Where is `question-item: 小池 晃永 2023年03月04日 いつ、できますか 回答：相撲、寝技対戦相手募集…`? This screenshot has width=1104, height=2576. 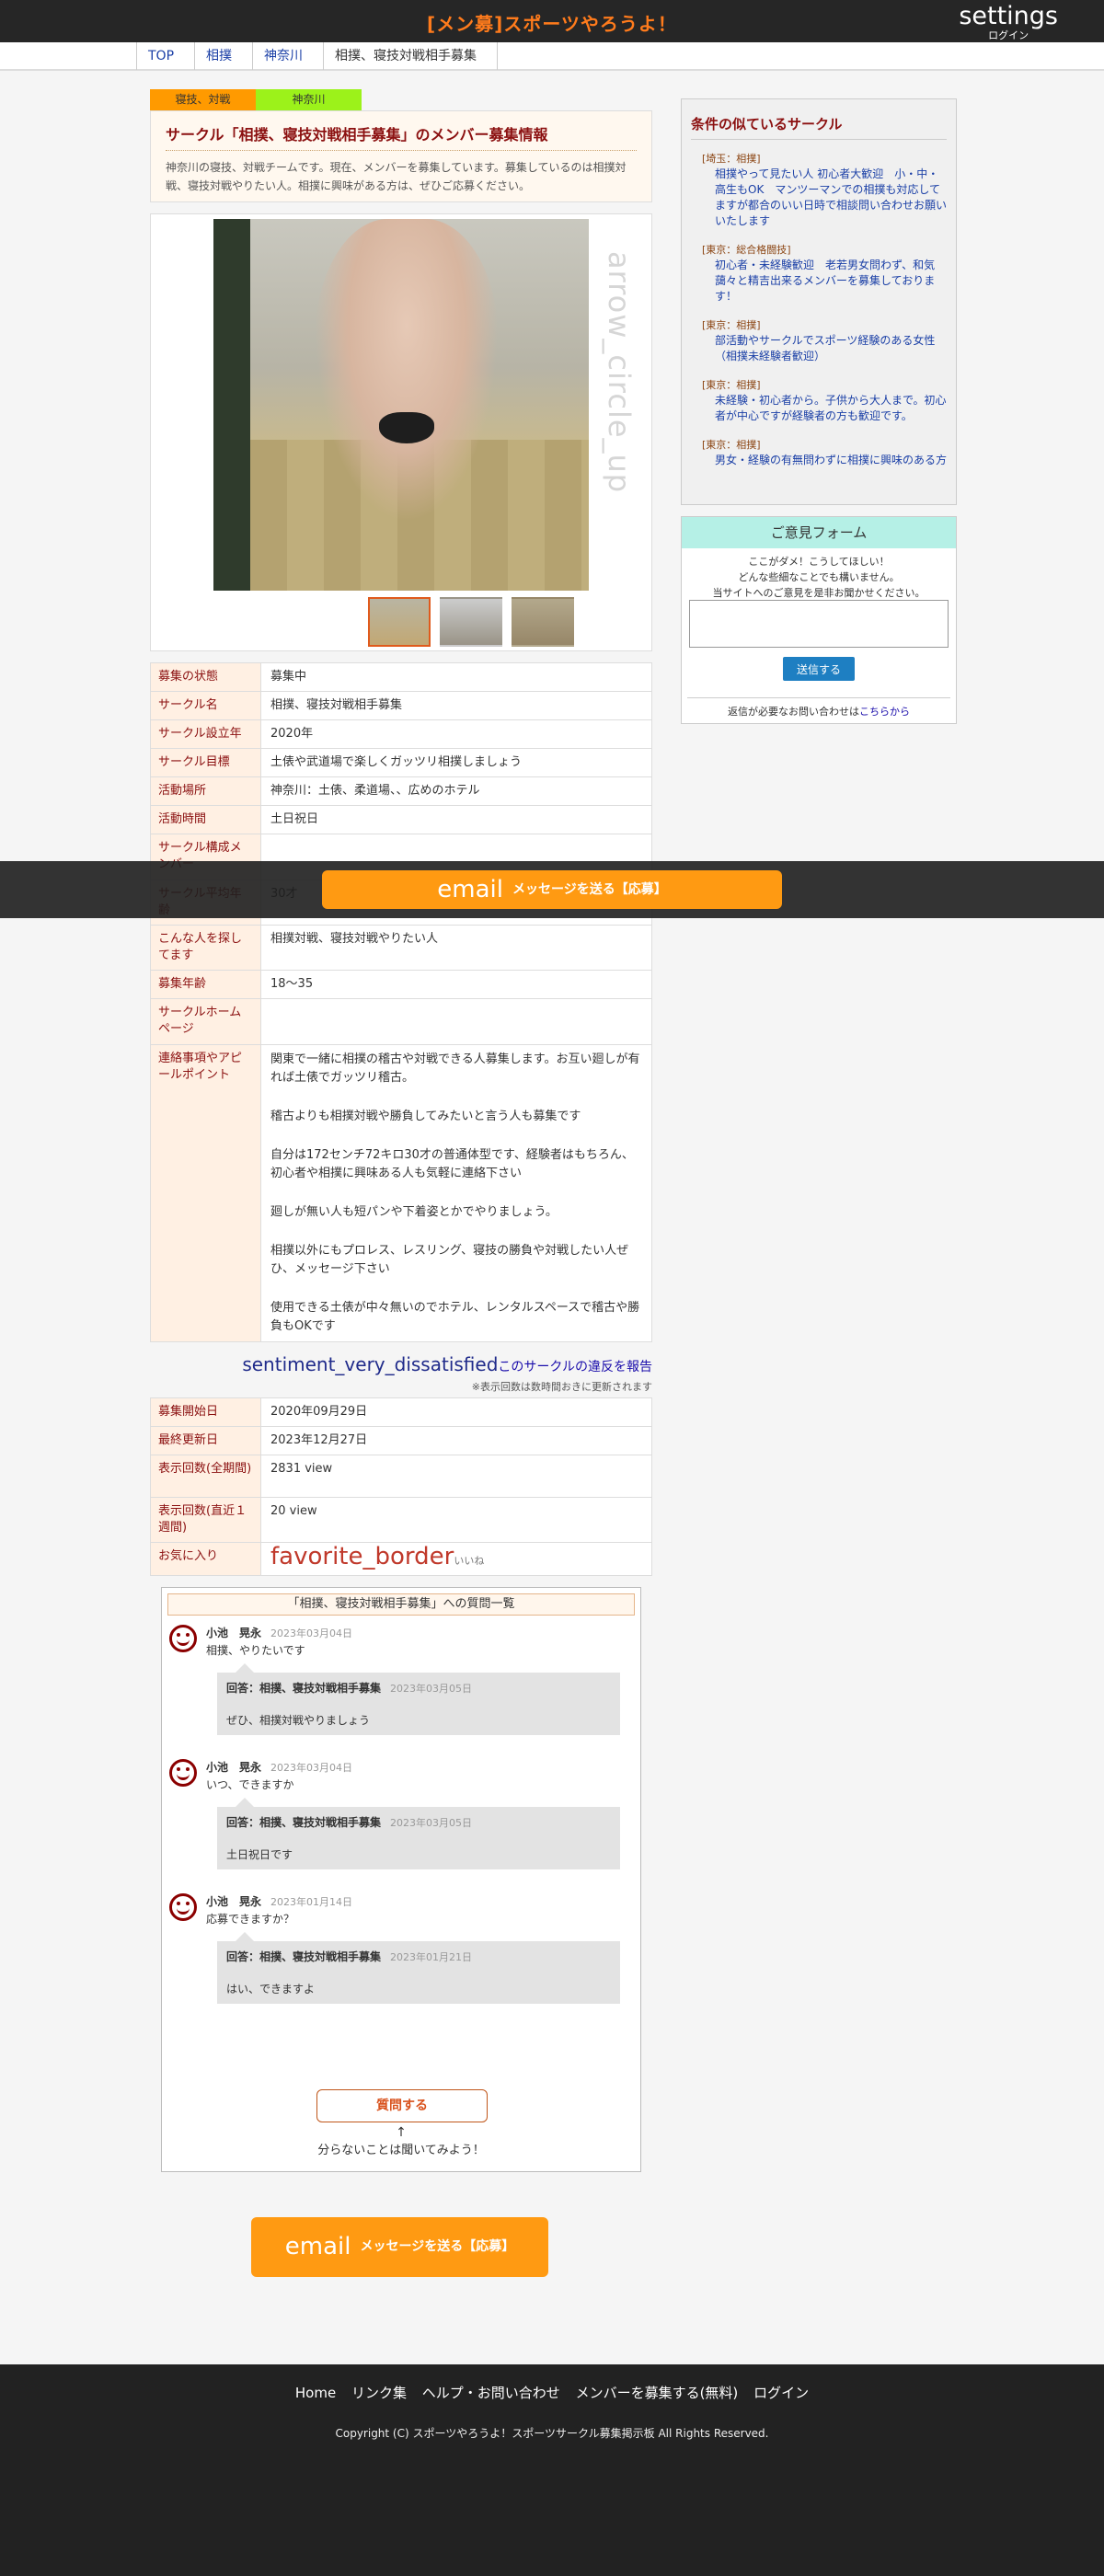 question-item: 小池 晃永 2023年03月04日 いつ、できますか 回答：相撲、寝技対戦相手募集… is located at coordinates (401, 1814).